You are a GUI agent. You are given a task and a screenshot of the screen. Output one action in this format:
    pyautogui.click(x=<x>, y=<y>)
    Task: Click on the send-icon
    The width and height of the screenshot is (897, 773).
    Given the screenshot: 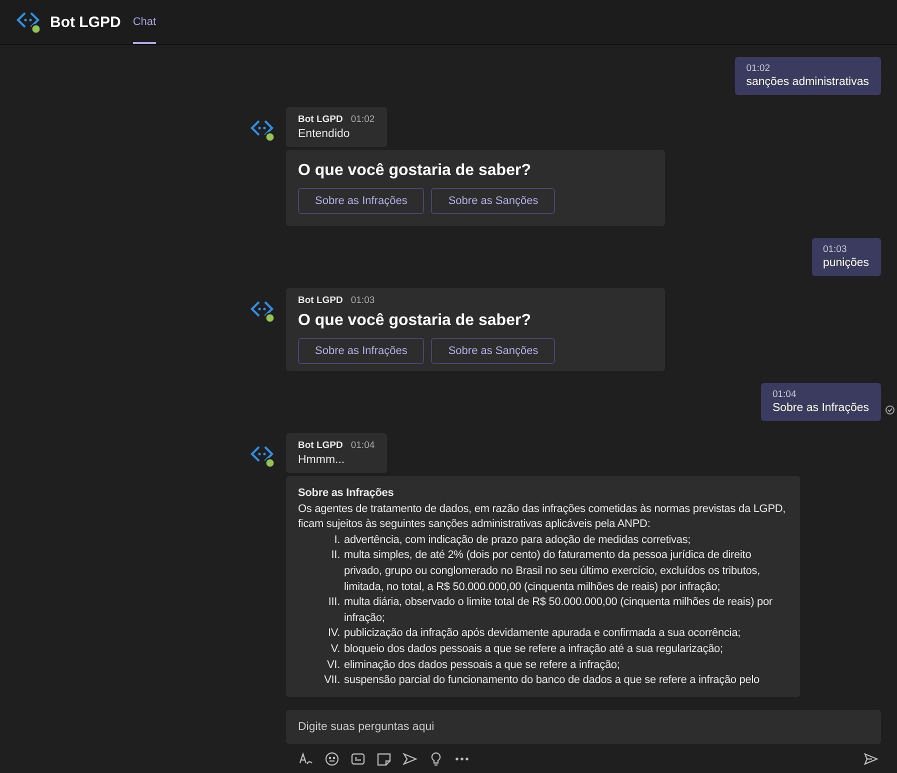 What is the action you would take?
    pyautogui.click(x=871, y=759)
    